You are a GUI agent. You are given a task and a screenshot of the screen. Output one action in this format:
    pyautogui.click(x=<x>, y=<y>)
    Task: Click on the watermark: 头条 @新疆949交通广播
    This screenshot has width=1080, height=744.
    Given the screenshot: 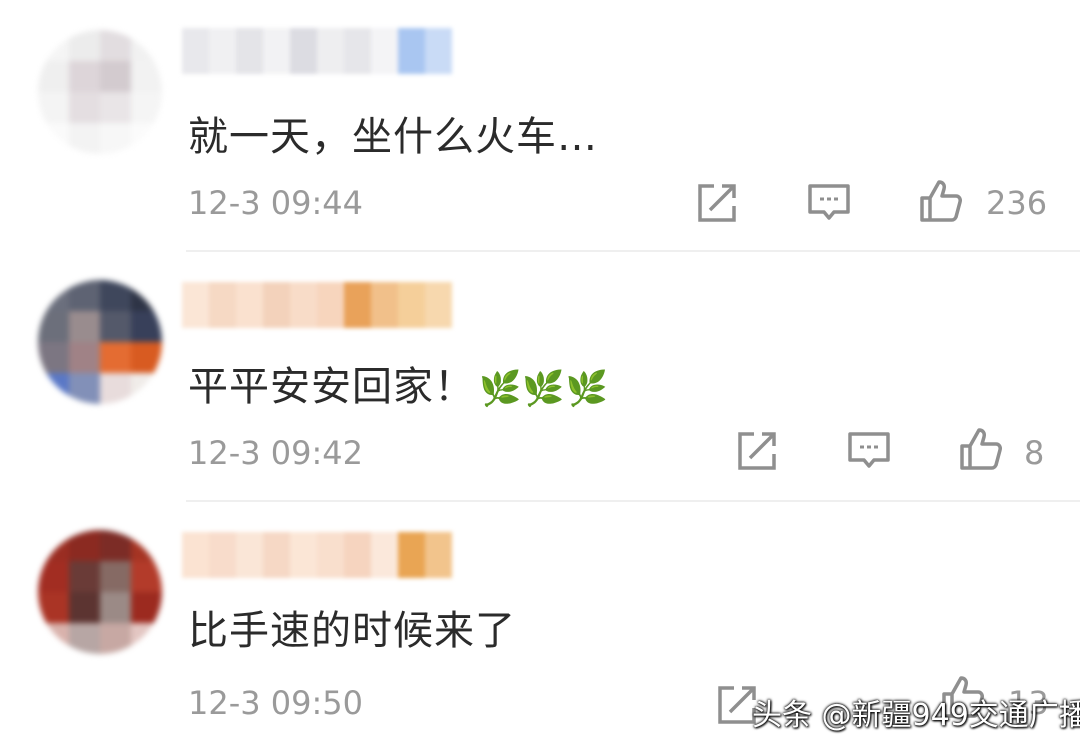 What is the action you would take?
    pyautogui.click(x=916, y=715)
    